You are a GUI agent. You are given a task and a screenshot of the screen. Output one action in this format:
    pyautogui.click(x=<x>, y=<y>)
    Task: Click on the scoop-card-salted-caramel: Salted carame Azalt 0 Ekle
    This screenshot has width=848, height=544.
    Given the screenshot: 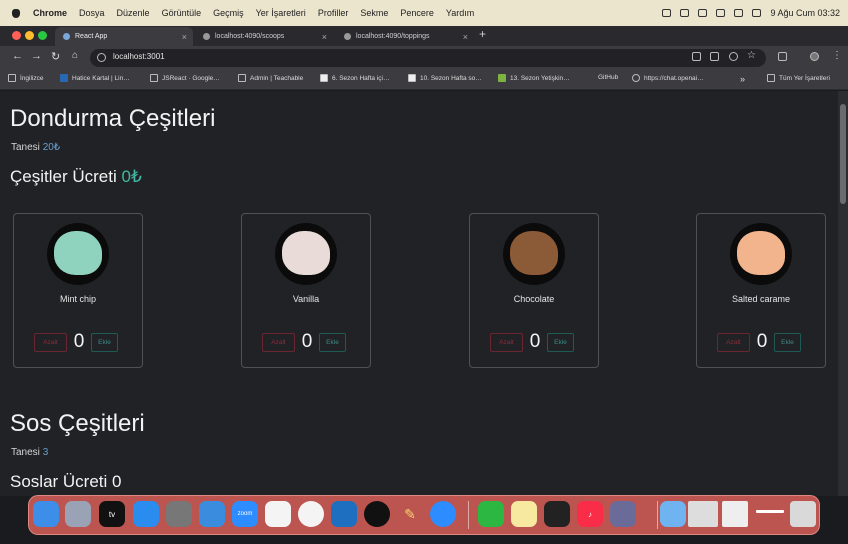 What is the action you would take?
    pyautogui.click(x=761, y=290)
    